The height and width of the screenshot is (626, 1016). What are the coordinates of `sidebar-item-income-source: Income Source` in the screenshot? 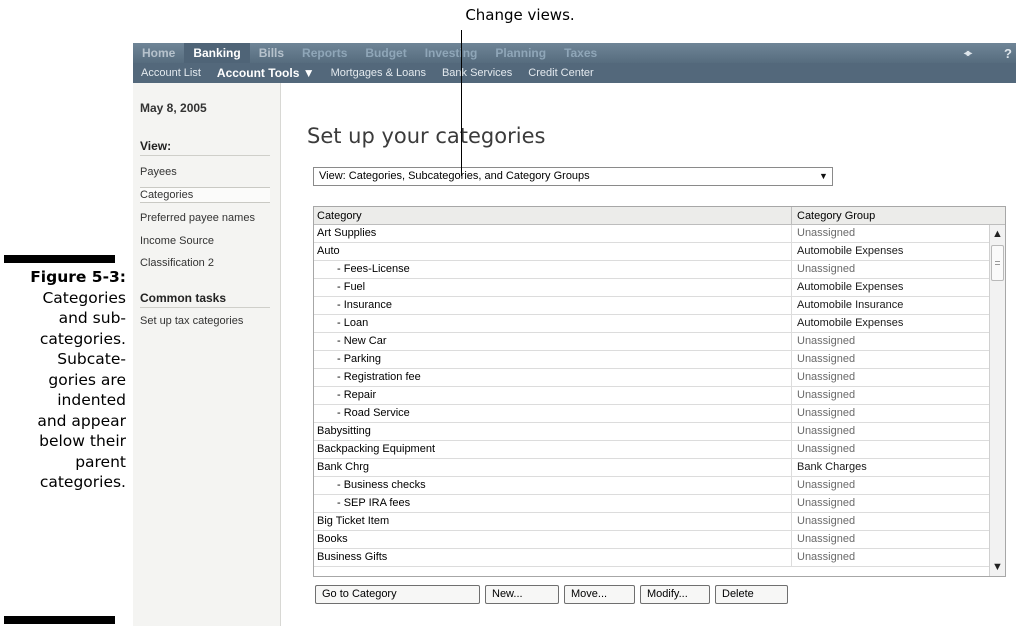 It's located at (205, 241).